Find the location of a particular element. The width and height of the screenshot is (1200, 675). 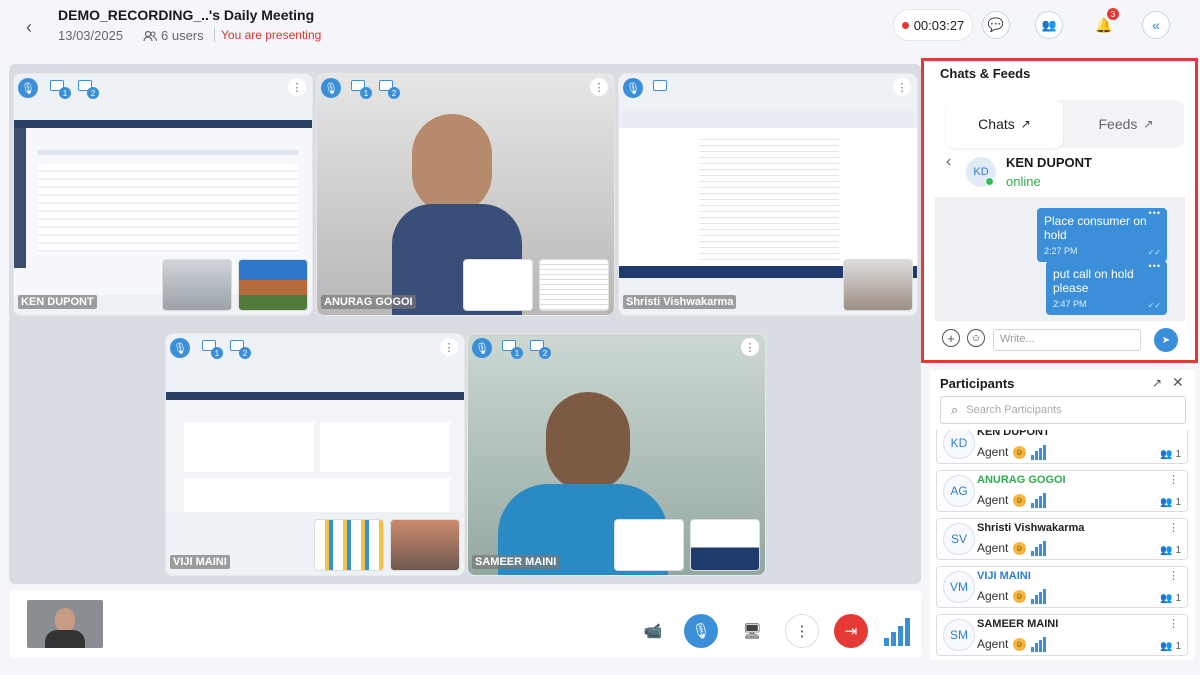

screen-share-button: 🖥 is located at coordinates (752, 631).